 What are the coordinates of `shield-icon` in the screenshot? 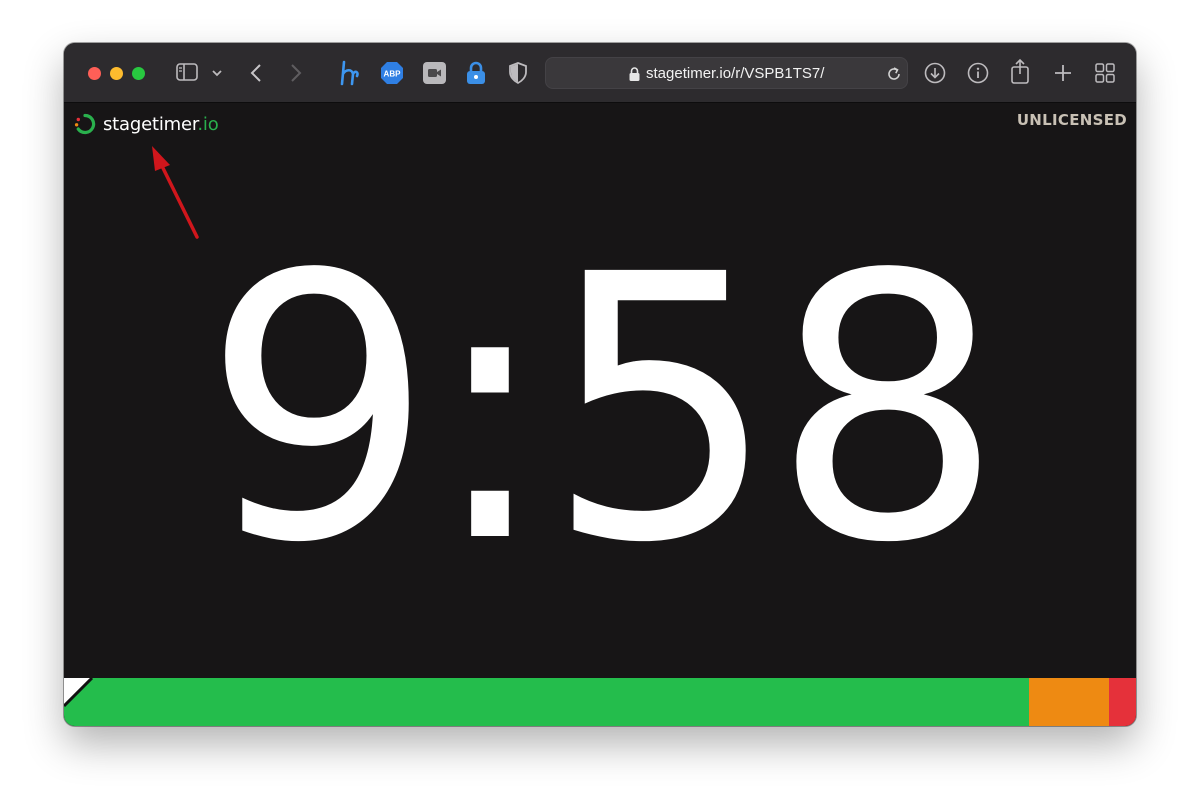 It's located at (518, 73).